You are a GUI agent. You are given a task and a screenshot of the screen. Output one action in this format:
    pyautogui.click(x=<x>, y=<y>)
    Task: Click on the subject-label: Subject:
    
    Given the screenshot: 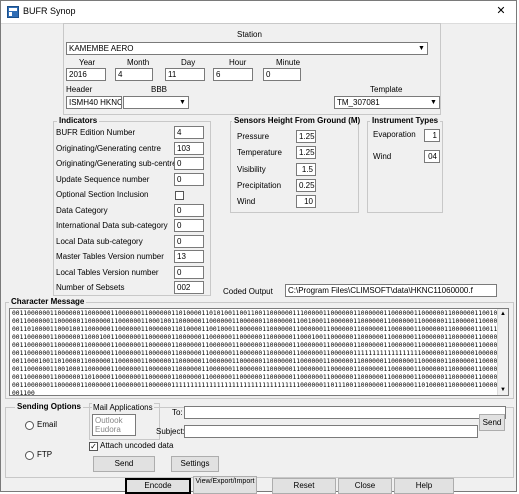 What is the action you would take?
    pyautogui.click(x=170, y=431)
    